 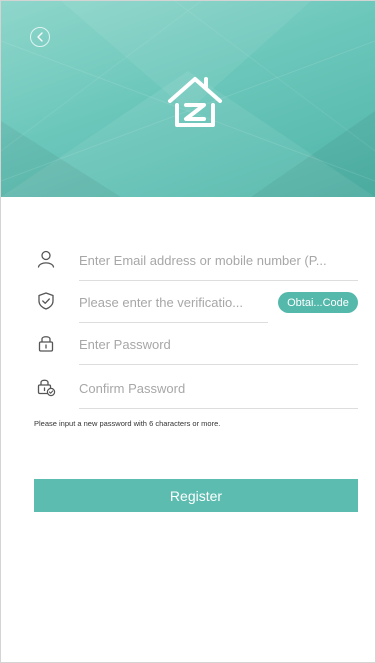 What do you see at coordinates (195, 102) in the screenshot?
I see `home-z-logo-icon` at bounding box center [195, 102].